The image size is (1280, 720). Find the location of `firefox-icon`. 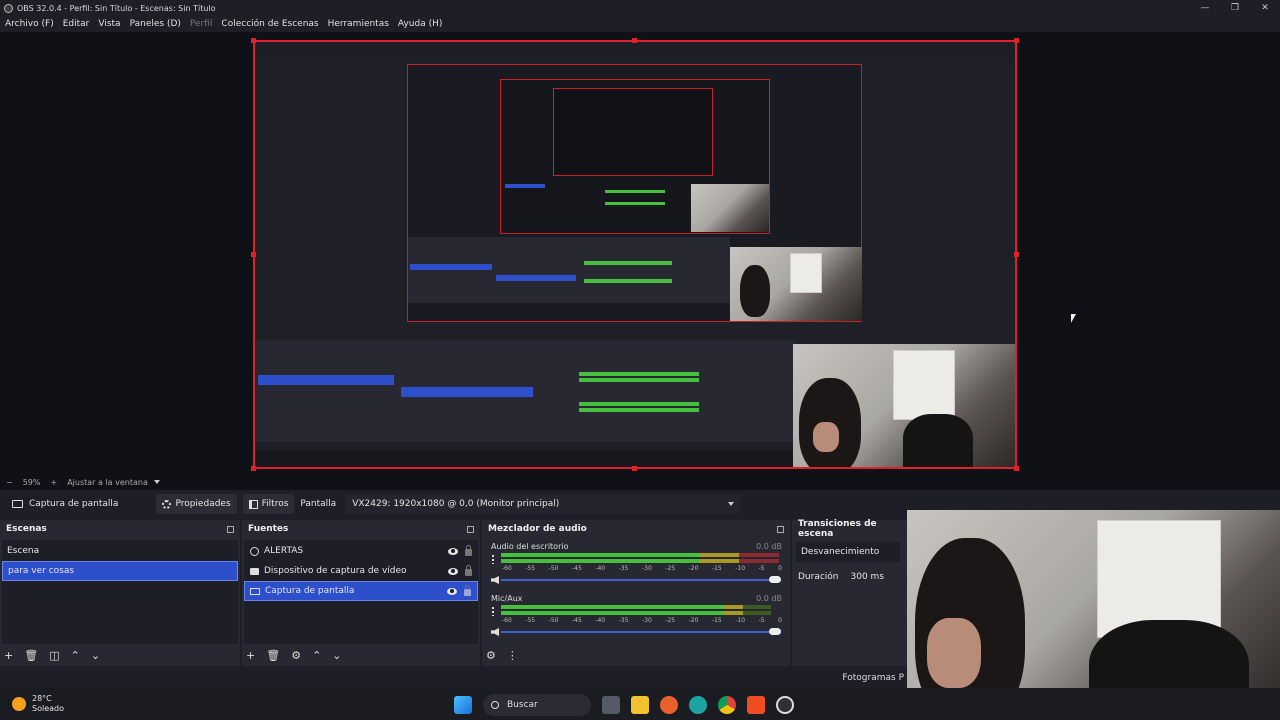

firefox-icon is located at coordinates (669, 705).